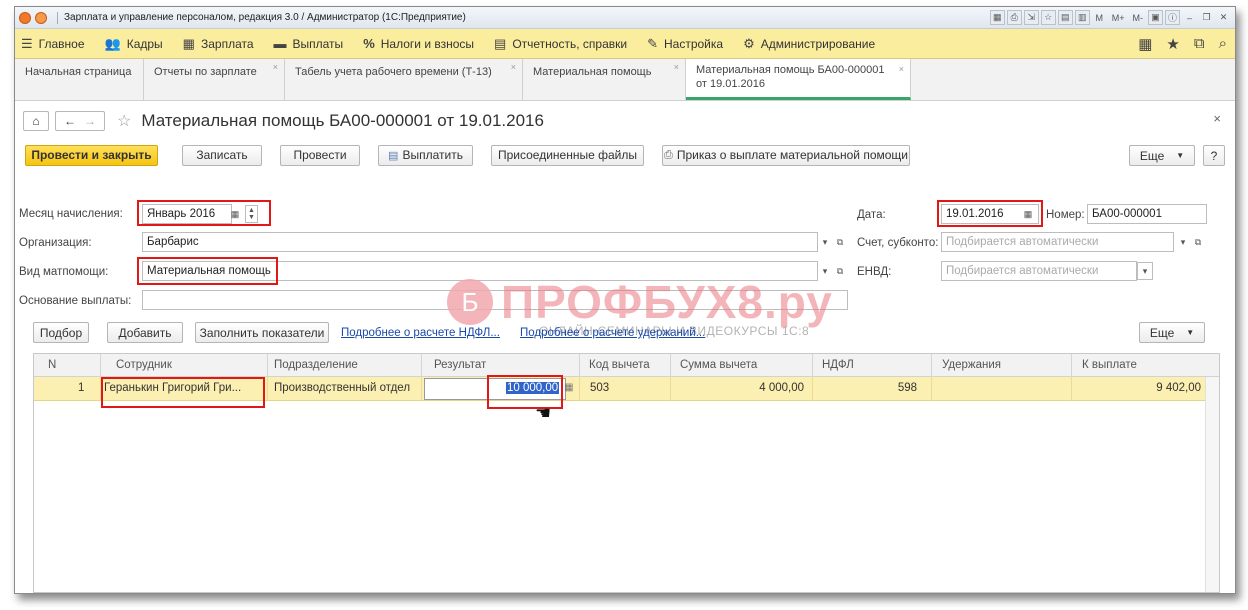 Image resolution: width=1248 pixels, height=610 pixels. I want to click on table-more-button: Еще ▼, so click(1172, 332).